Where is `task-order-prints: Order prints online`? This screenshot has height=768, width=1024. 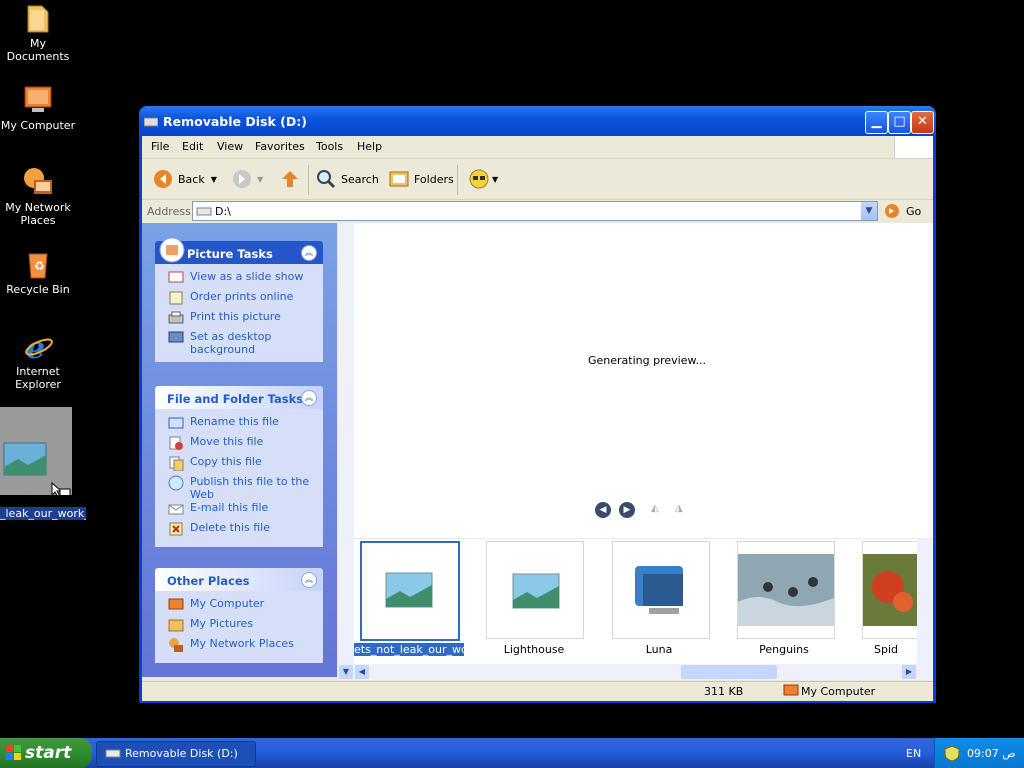
task-order-prints: Order prints online is located at coordinates (239, 300).